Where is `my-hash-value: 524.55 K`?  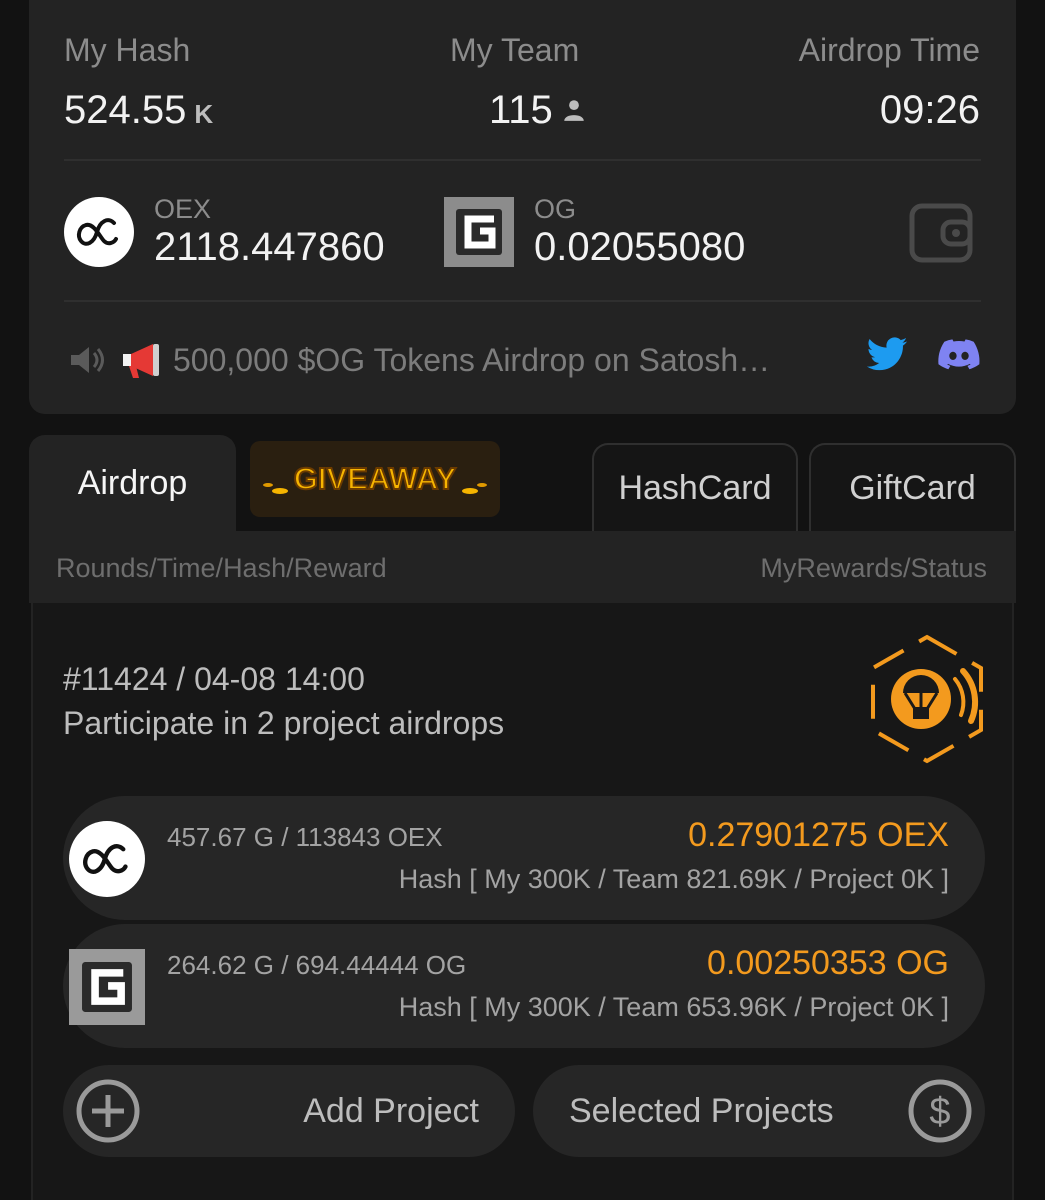 my-hash-value: 524.55 K is located at coordinates (138, 110).